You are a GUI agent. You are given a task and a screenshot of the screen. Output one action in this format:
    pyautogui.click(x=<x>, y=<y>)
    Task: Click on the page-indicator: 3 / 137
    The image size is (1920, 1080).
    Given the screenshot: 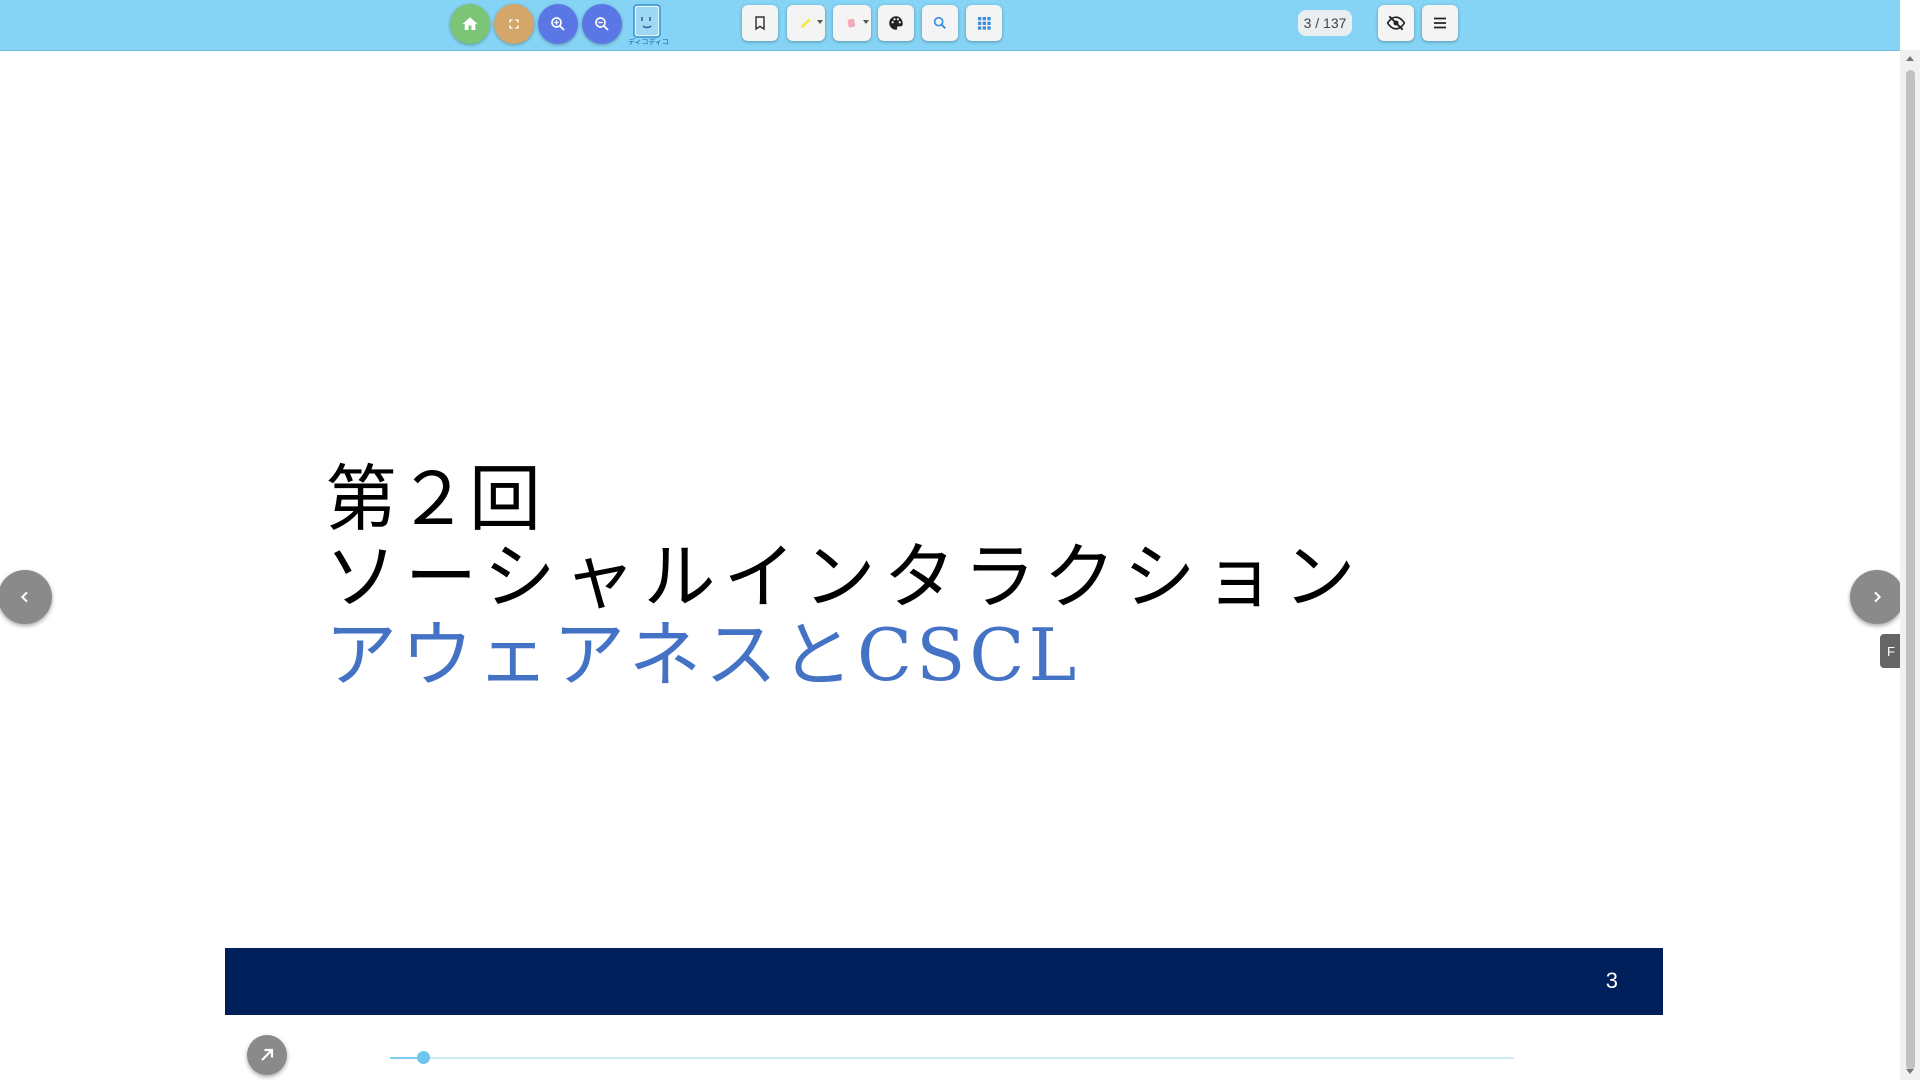 What is the action you would take?
    pyautogui.click(x=1325, y=23)
    